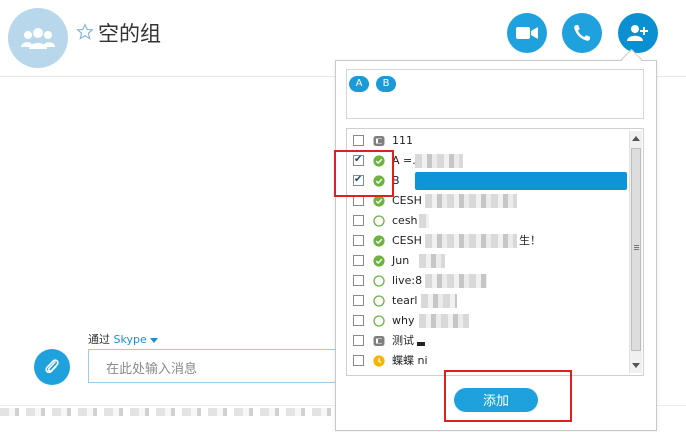 The image size is (686, 432). I want to click on conversation-title: 空的组, so click(129, 34).